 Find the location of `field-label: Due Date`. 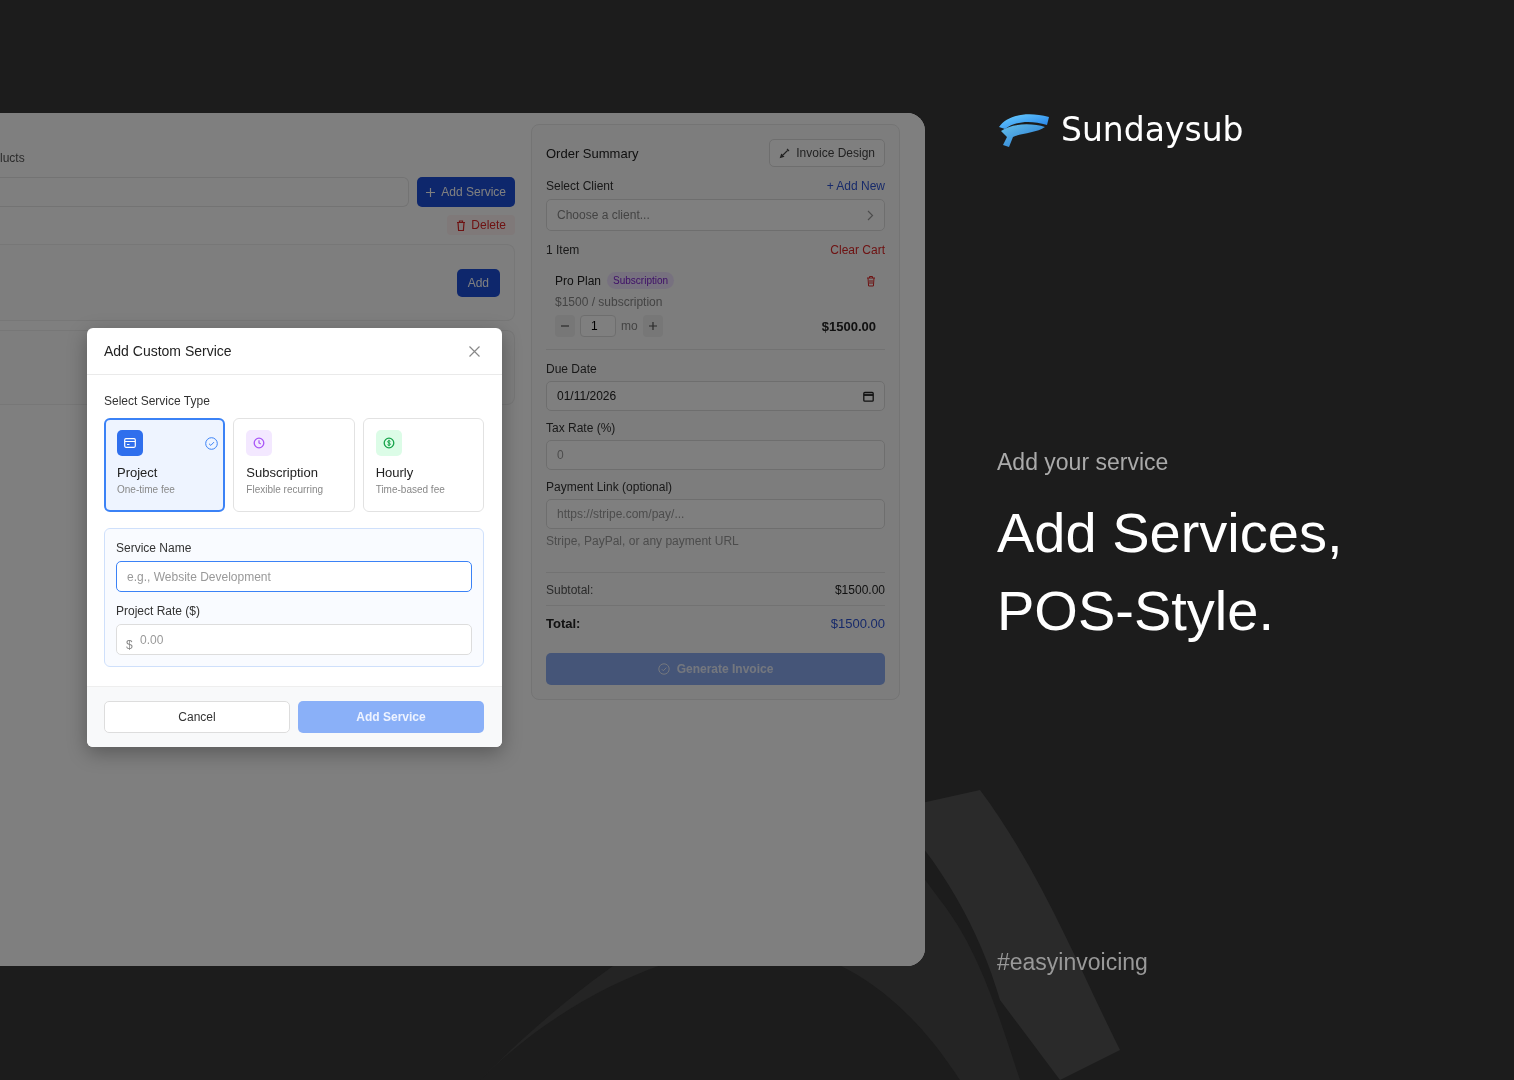

field-label: Due Date is located at coordinates (572, 369).